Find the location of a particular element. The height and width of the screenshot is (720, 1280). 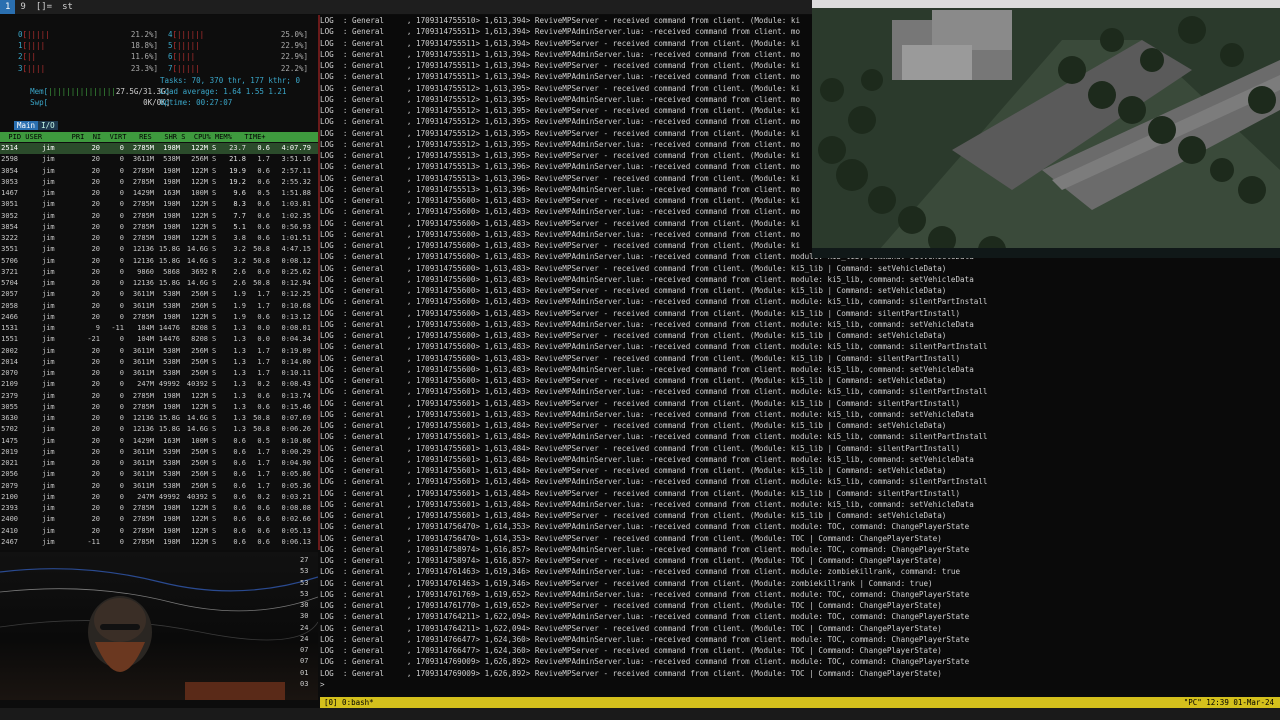

shell-prompt: > is located at coordinates (800, 684).